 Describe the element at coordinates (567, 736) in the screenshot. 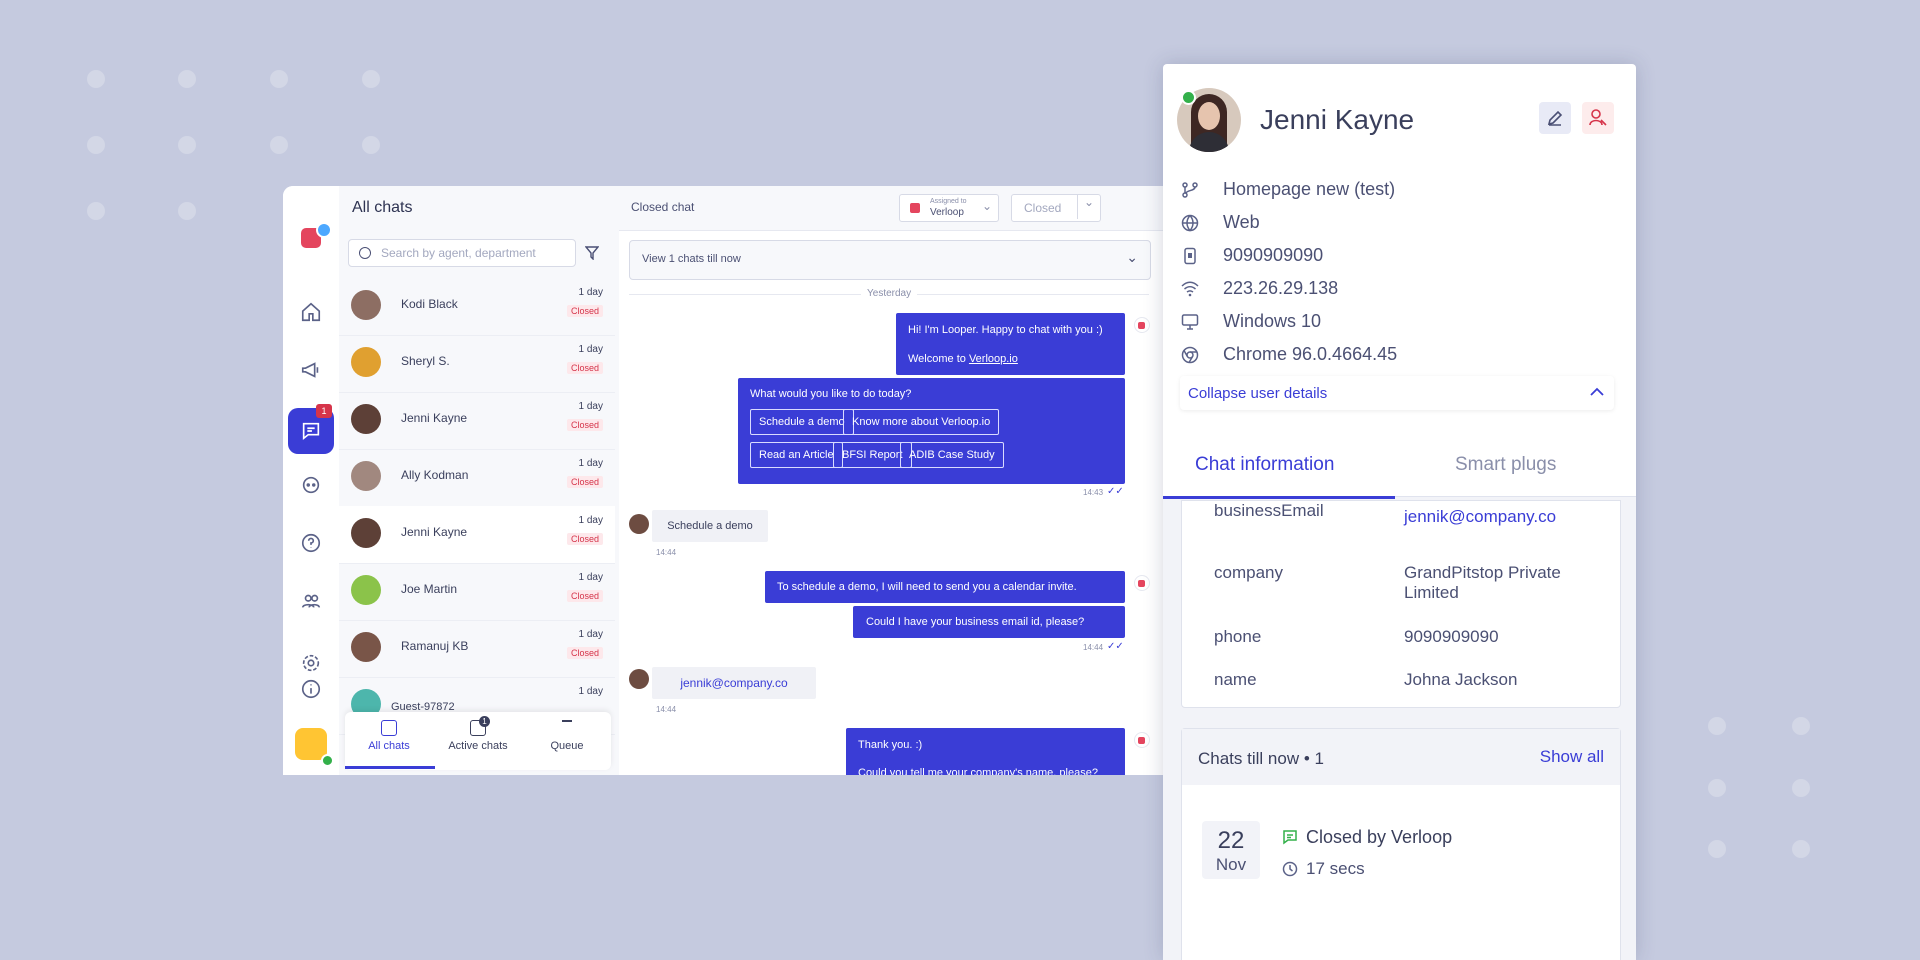

I see `tab-queue: Queue` at that location.